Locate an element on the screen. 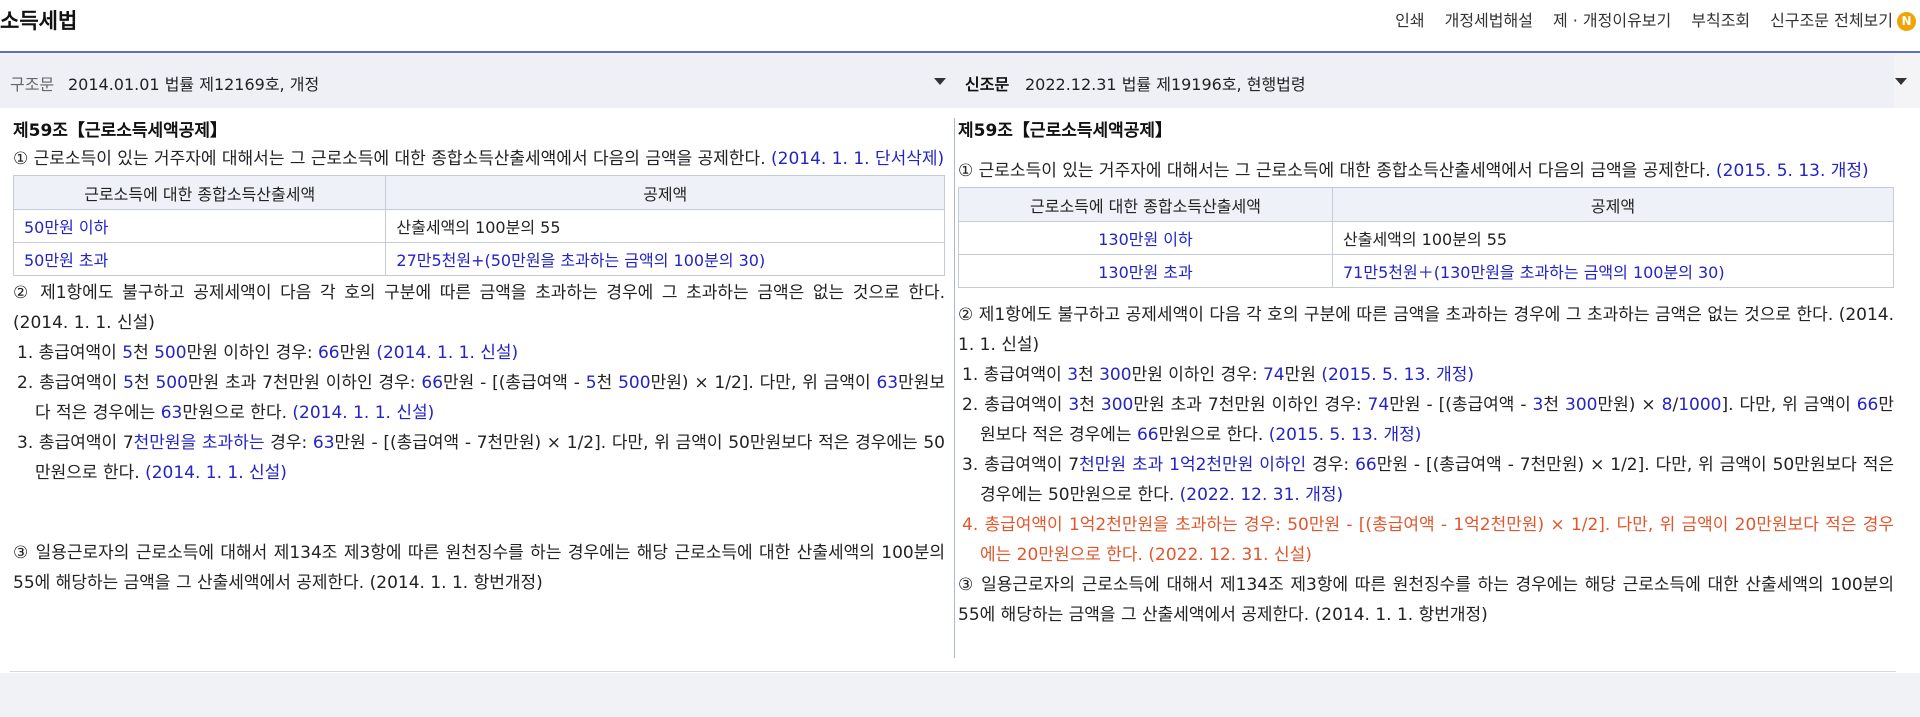  old-item-2-note-link: (2014. 1. 1. 신설) is located at coordinates (363, 413).